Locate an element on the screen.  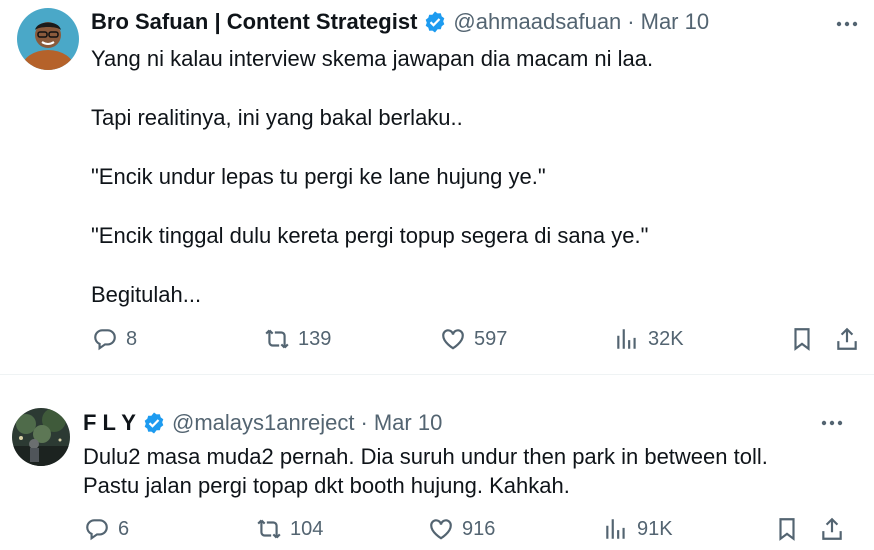
tweet-header: F L Y @malays1anreject · Mar 10 is located at coordinates (262, 423).